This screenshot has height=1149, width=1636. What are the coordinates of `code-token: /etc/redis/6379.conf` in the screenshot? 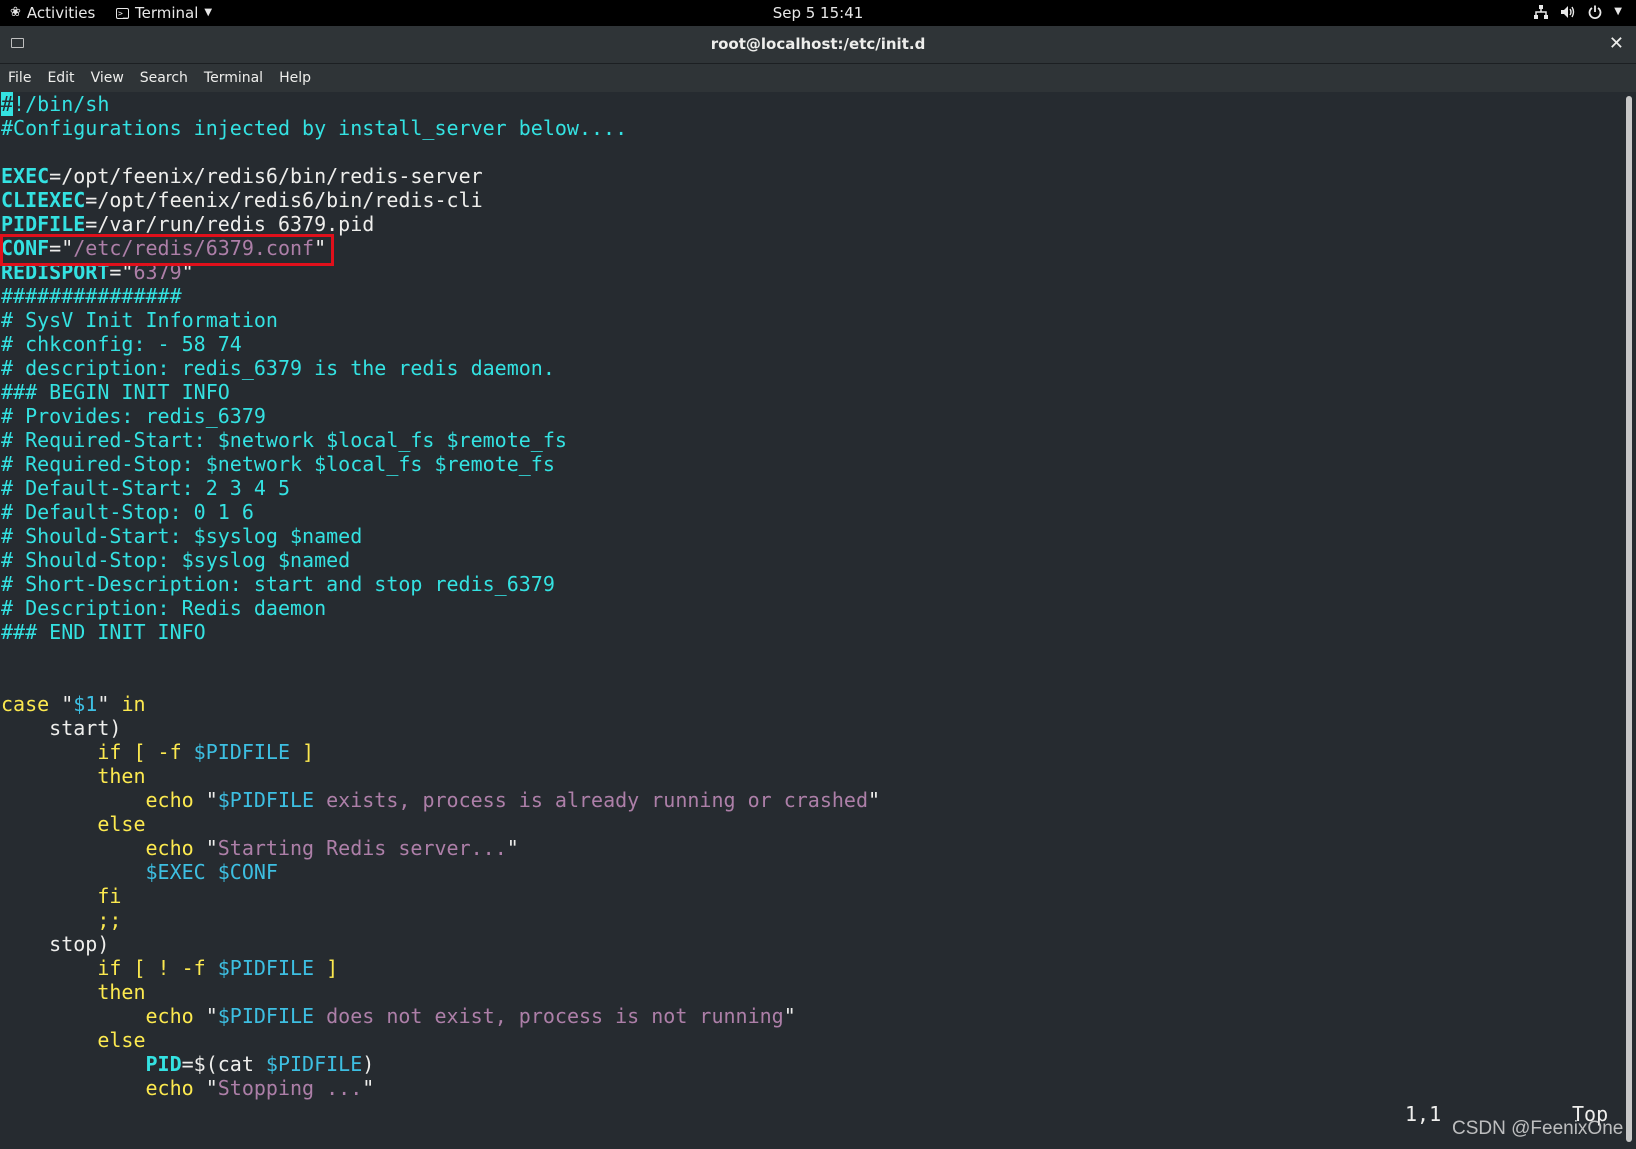 It's located at (194, 248).